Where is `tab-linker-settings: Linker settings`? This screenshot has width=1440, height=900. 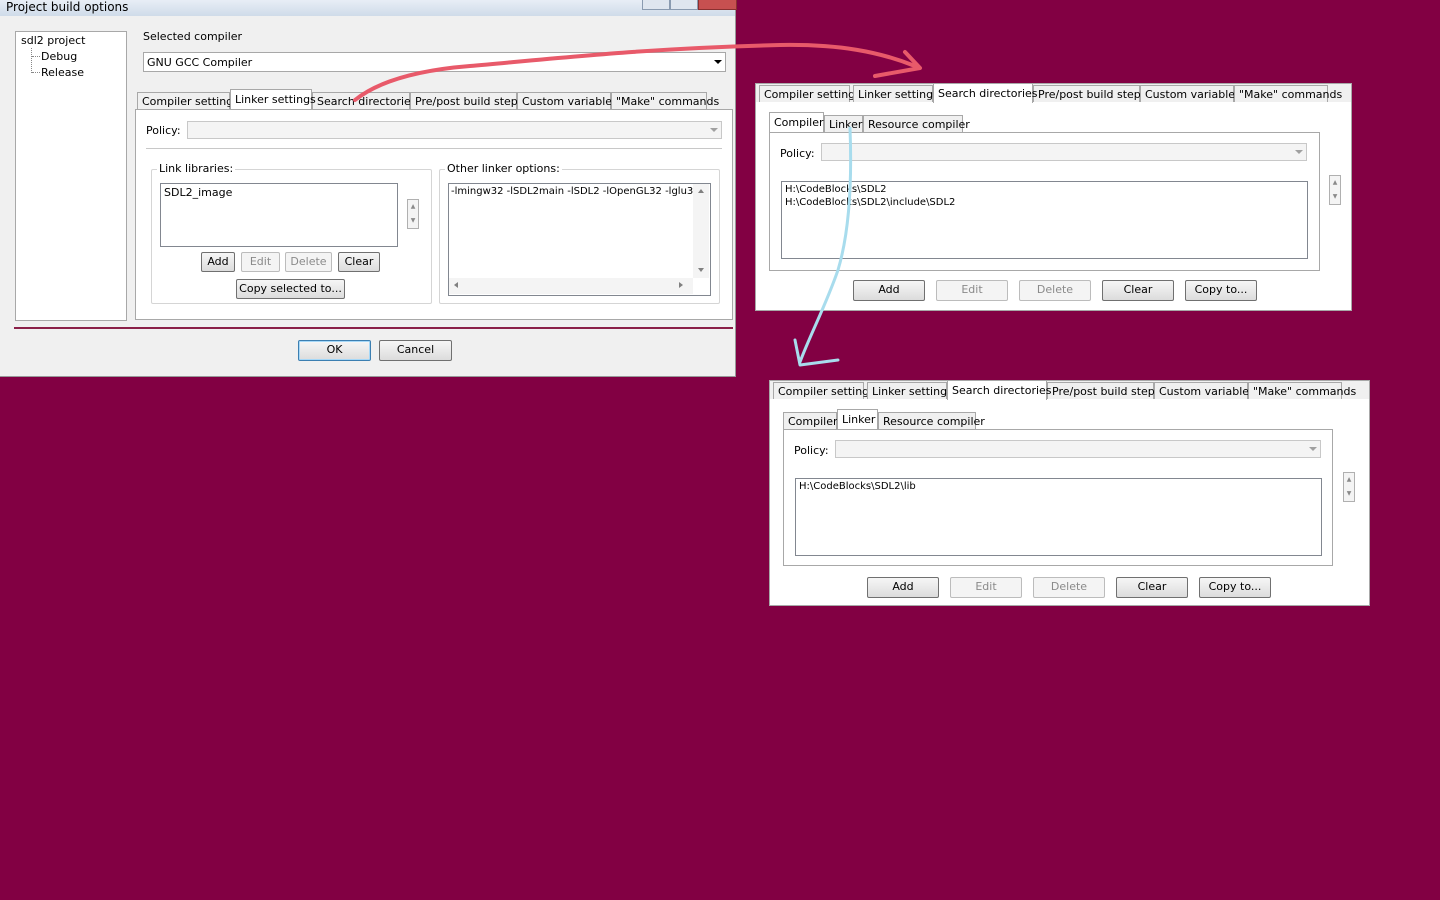 tab-linker-settings: Linker settings is located at coordinates (273, 99).